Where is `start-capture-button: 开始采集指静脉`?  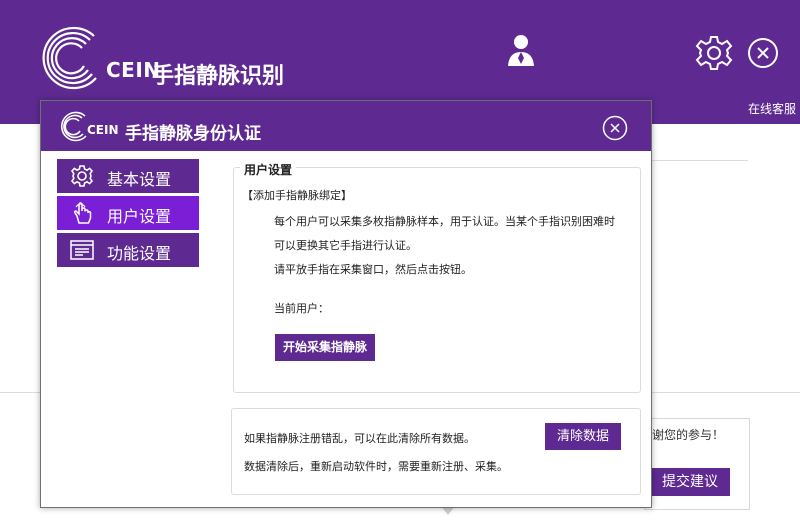 start-capture-button: 开始采集指静脉 is located at coordinates (325, 347).